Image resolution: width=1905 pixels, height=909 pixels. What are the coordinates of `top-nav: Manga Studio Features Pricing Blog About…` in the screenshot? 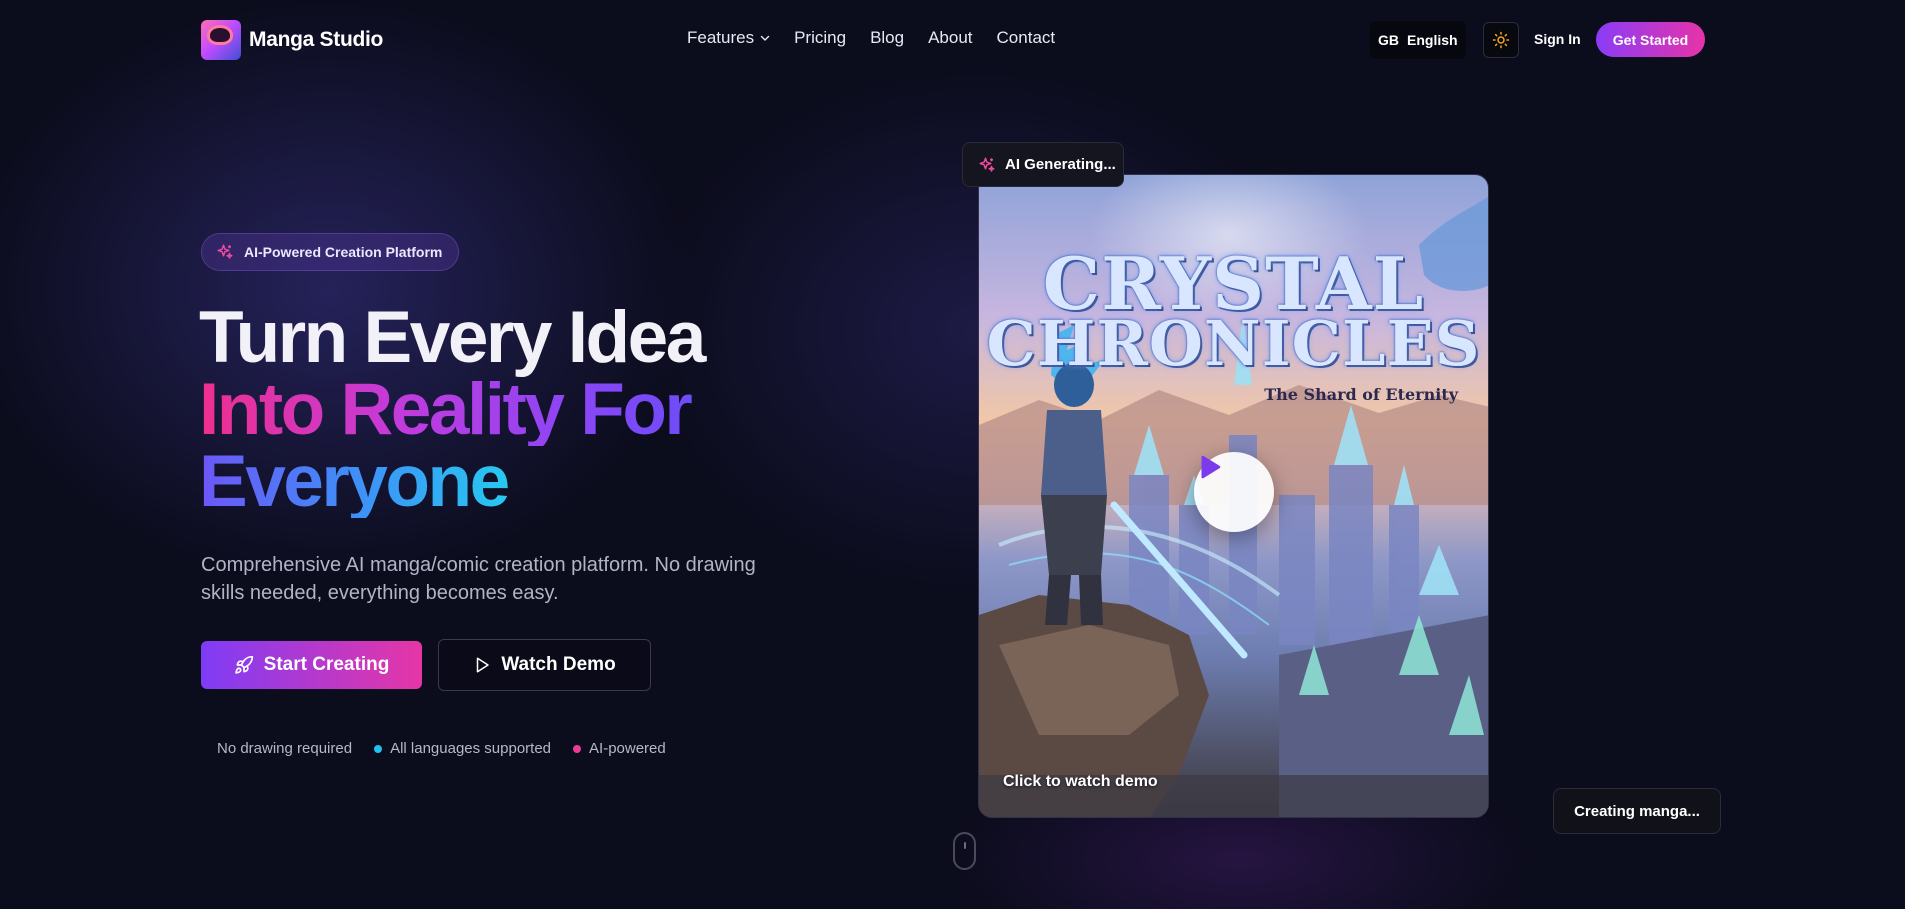 It's located at (952, 40).